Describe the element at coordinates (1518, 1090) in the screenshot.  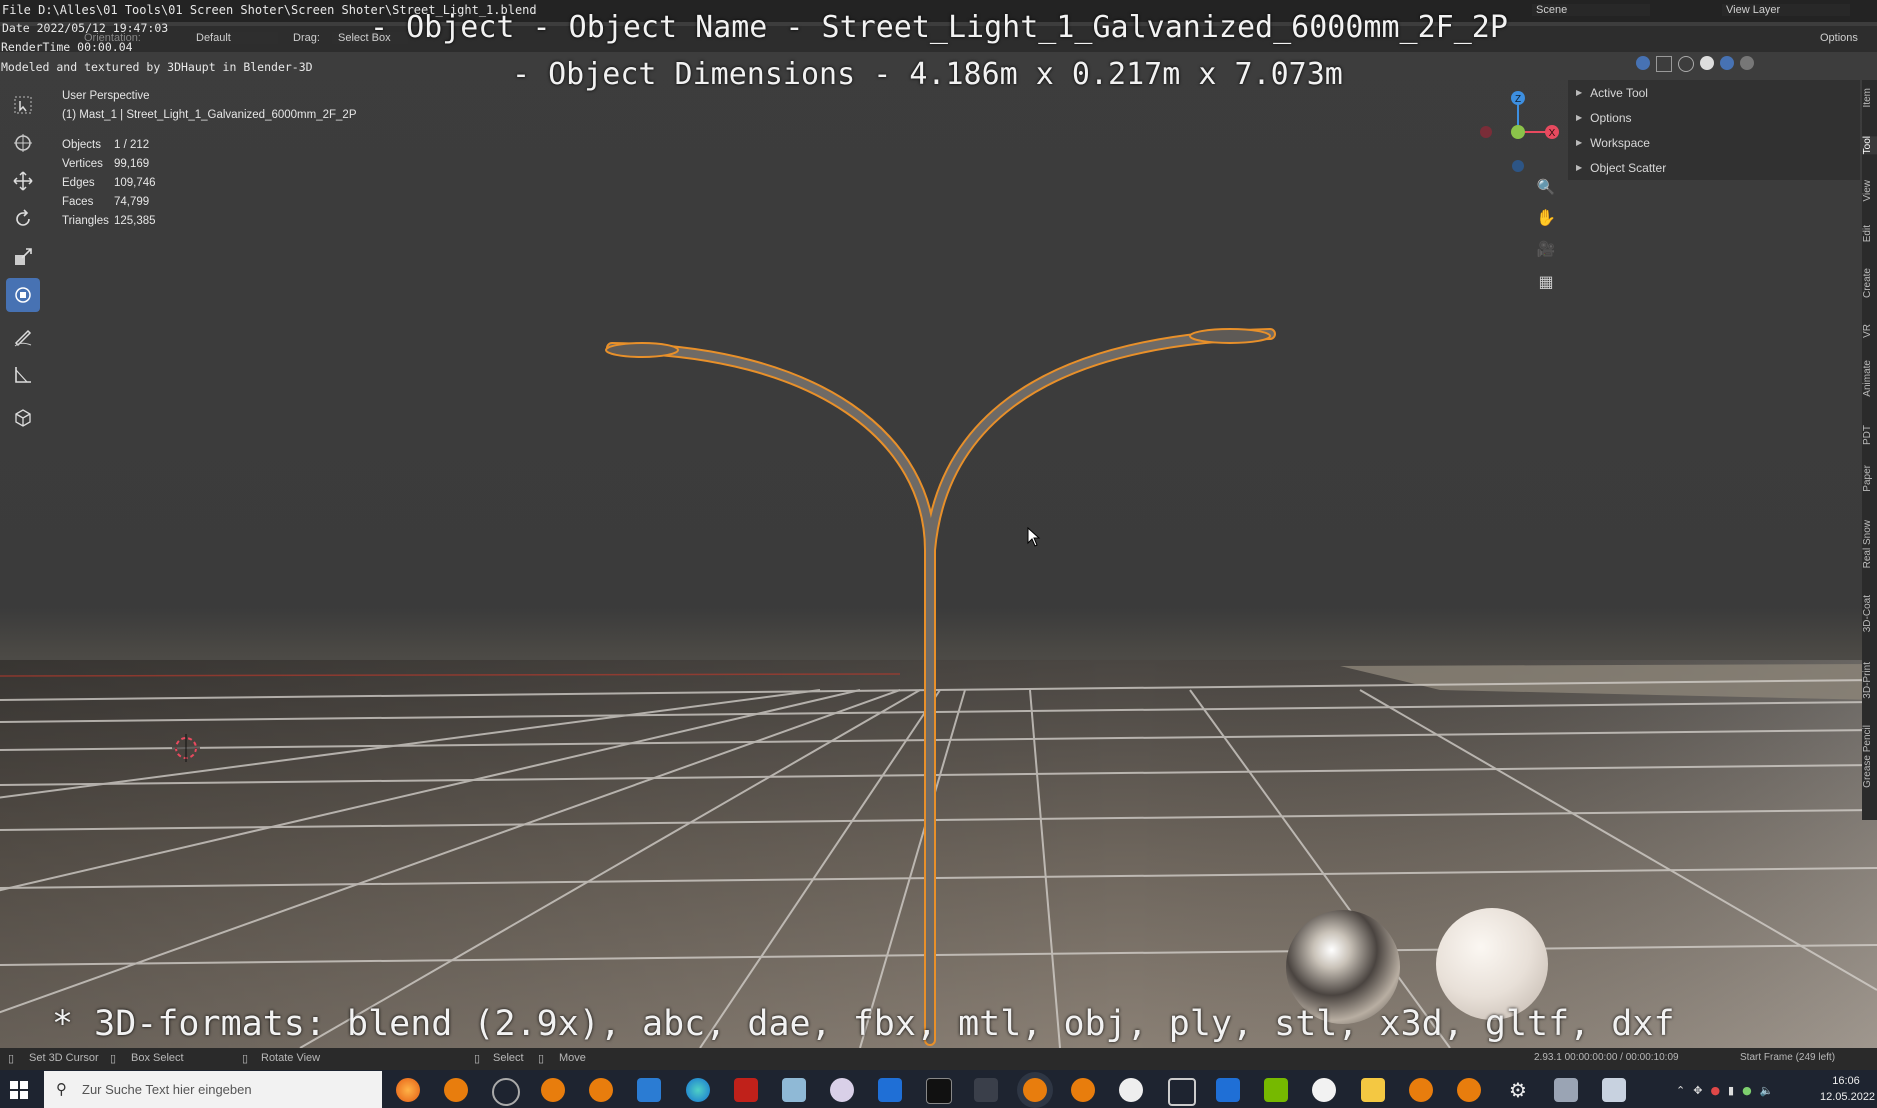
I see `settings-gear-icon: ⚙` at that location.